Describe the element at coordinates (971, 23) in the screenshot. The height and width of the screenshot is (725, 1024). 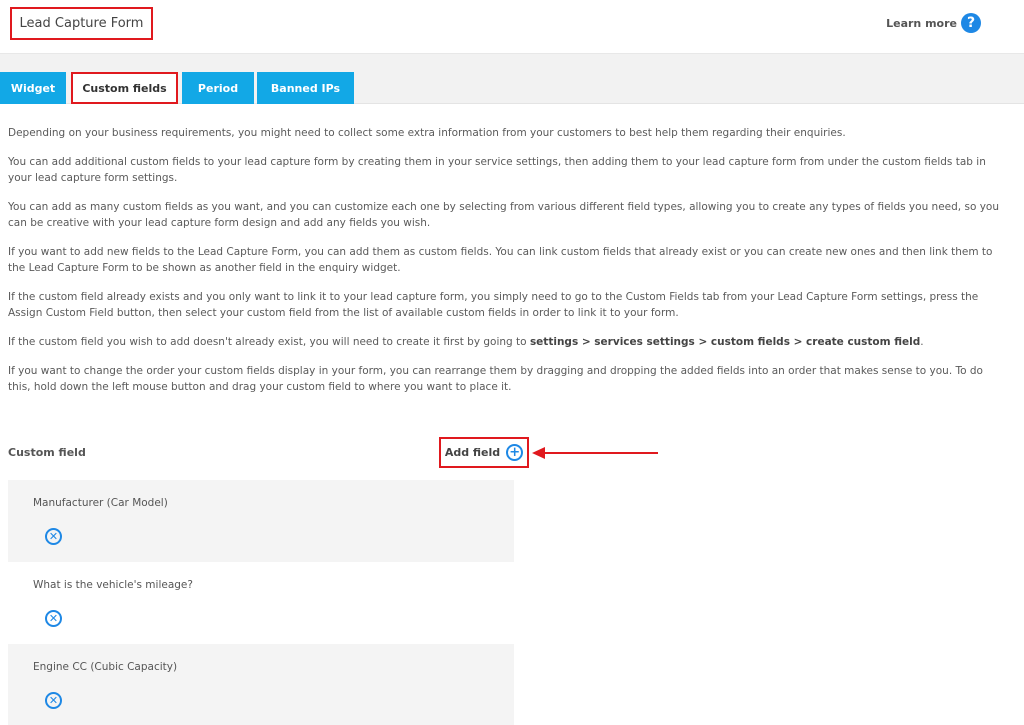
I see `question-circle-icon: ?` at that location.